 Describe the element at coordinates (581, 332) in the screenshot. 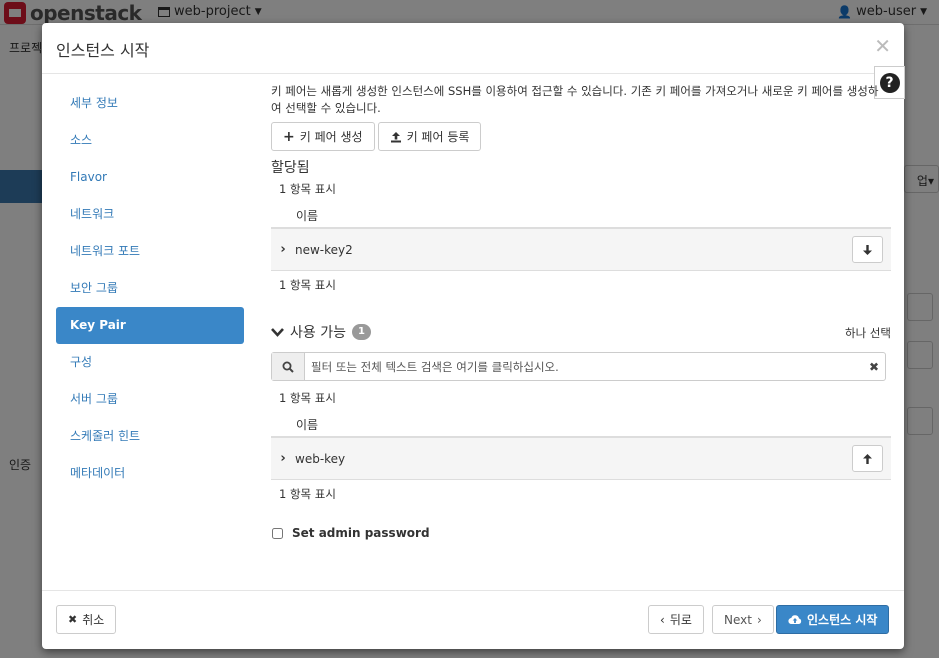

I see `available-header: 사용 가능 1 하나 선택` at that location.